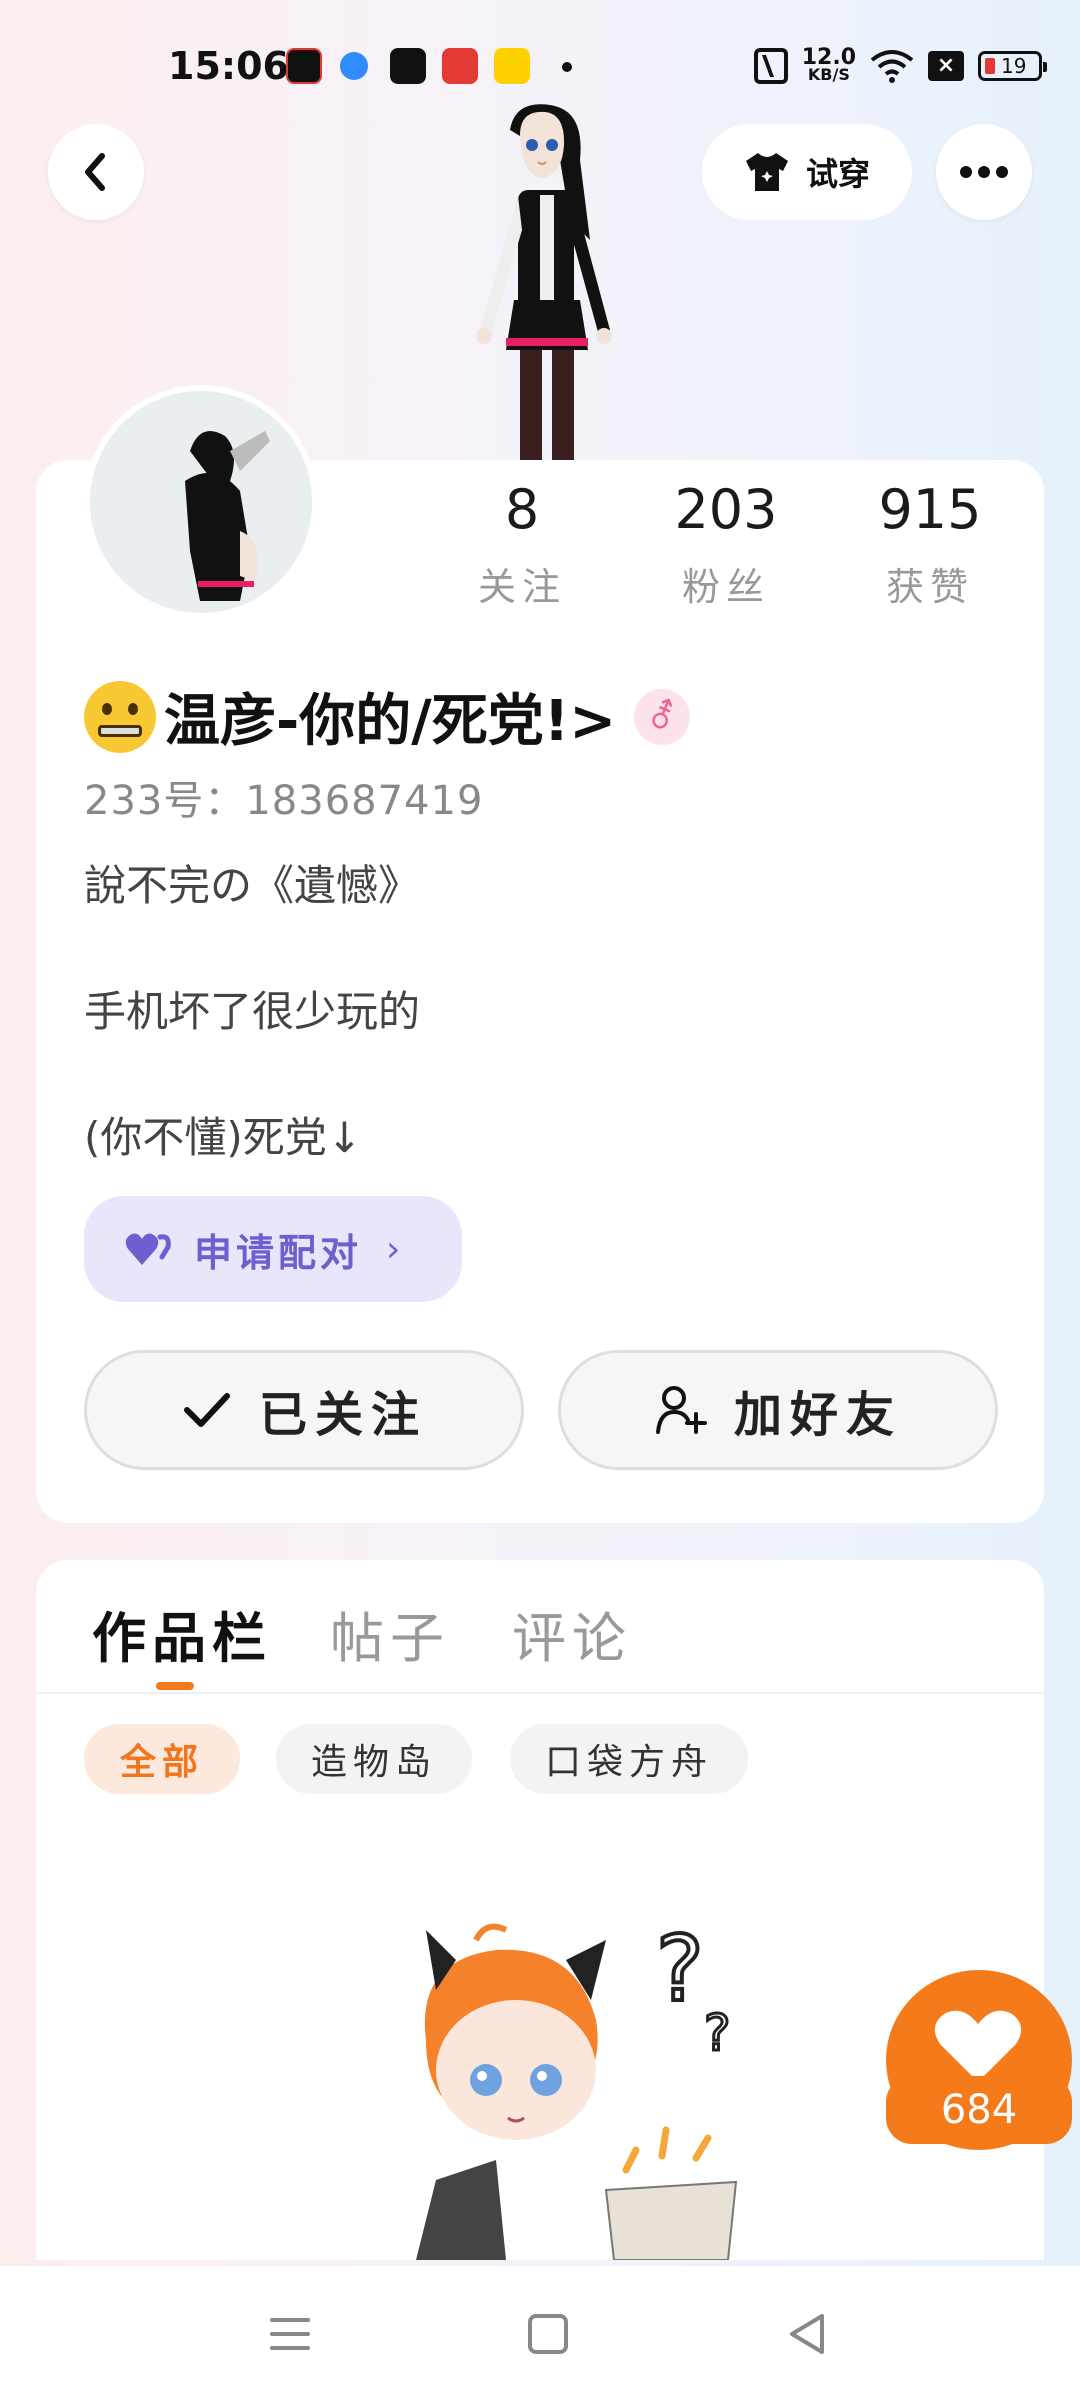 The width and height of the screenshot is (1080, 2400). What do you see at coordinates (228, 66) in the screenshot?
I see `status-time: 15:06` at bounding box center [228, 66].